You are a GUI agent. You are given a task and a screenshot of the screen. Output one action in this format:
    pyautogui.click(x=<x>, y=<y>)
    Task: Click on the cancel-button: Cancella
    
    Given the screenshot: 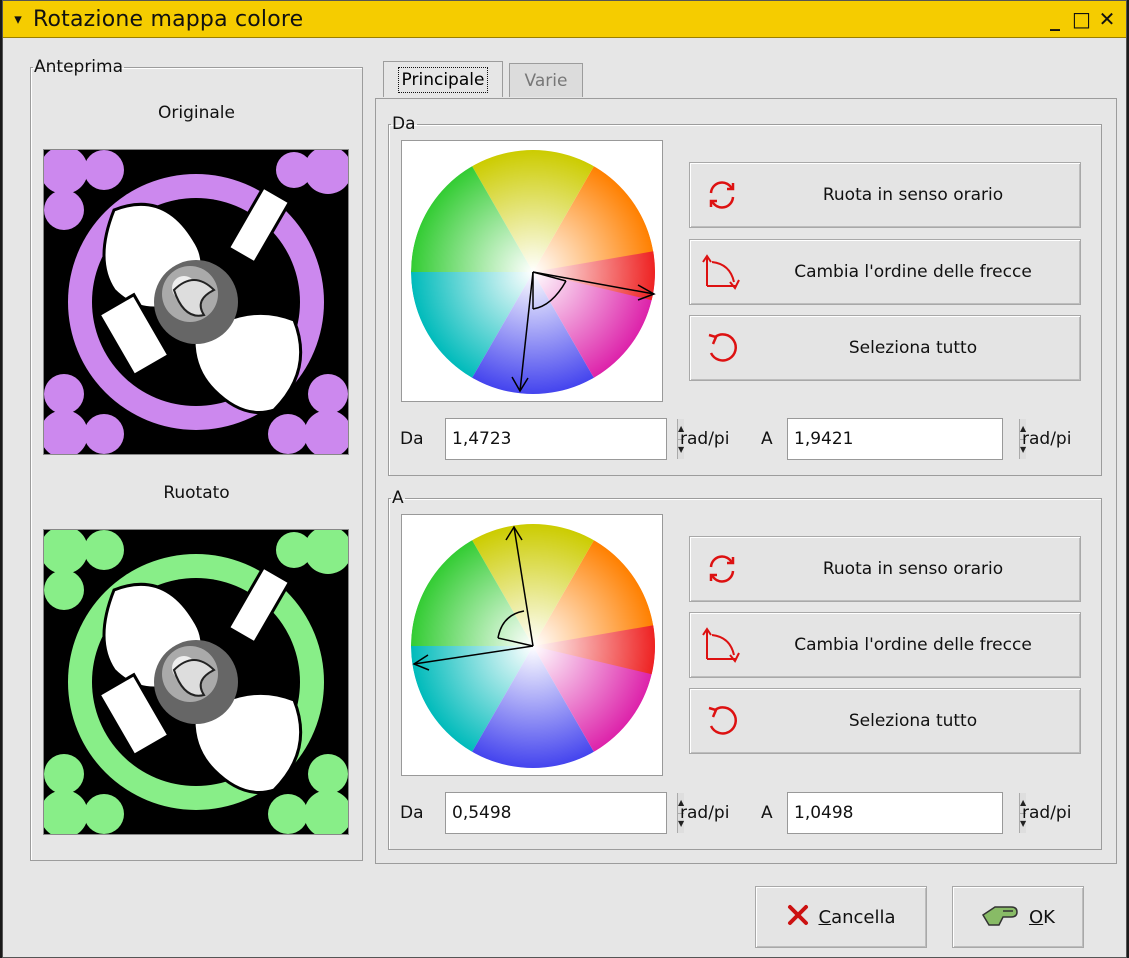 What is the action you would take?
    pyautogui.click(x=841, y=917)
    